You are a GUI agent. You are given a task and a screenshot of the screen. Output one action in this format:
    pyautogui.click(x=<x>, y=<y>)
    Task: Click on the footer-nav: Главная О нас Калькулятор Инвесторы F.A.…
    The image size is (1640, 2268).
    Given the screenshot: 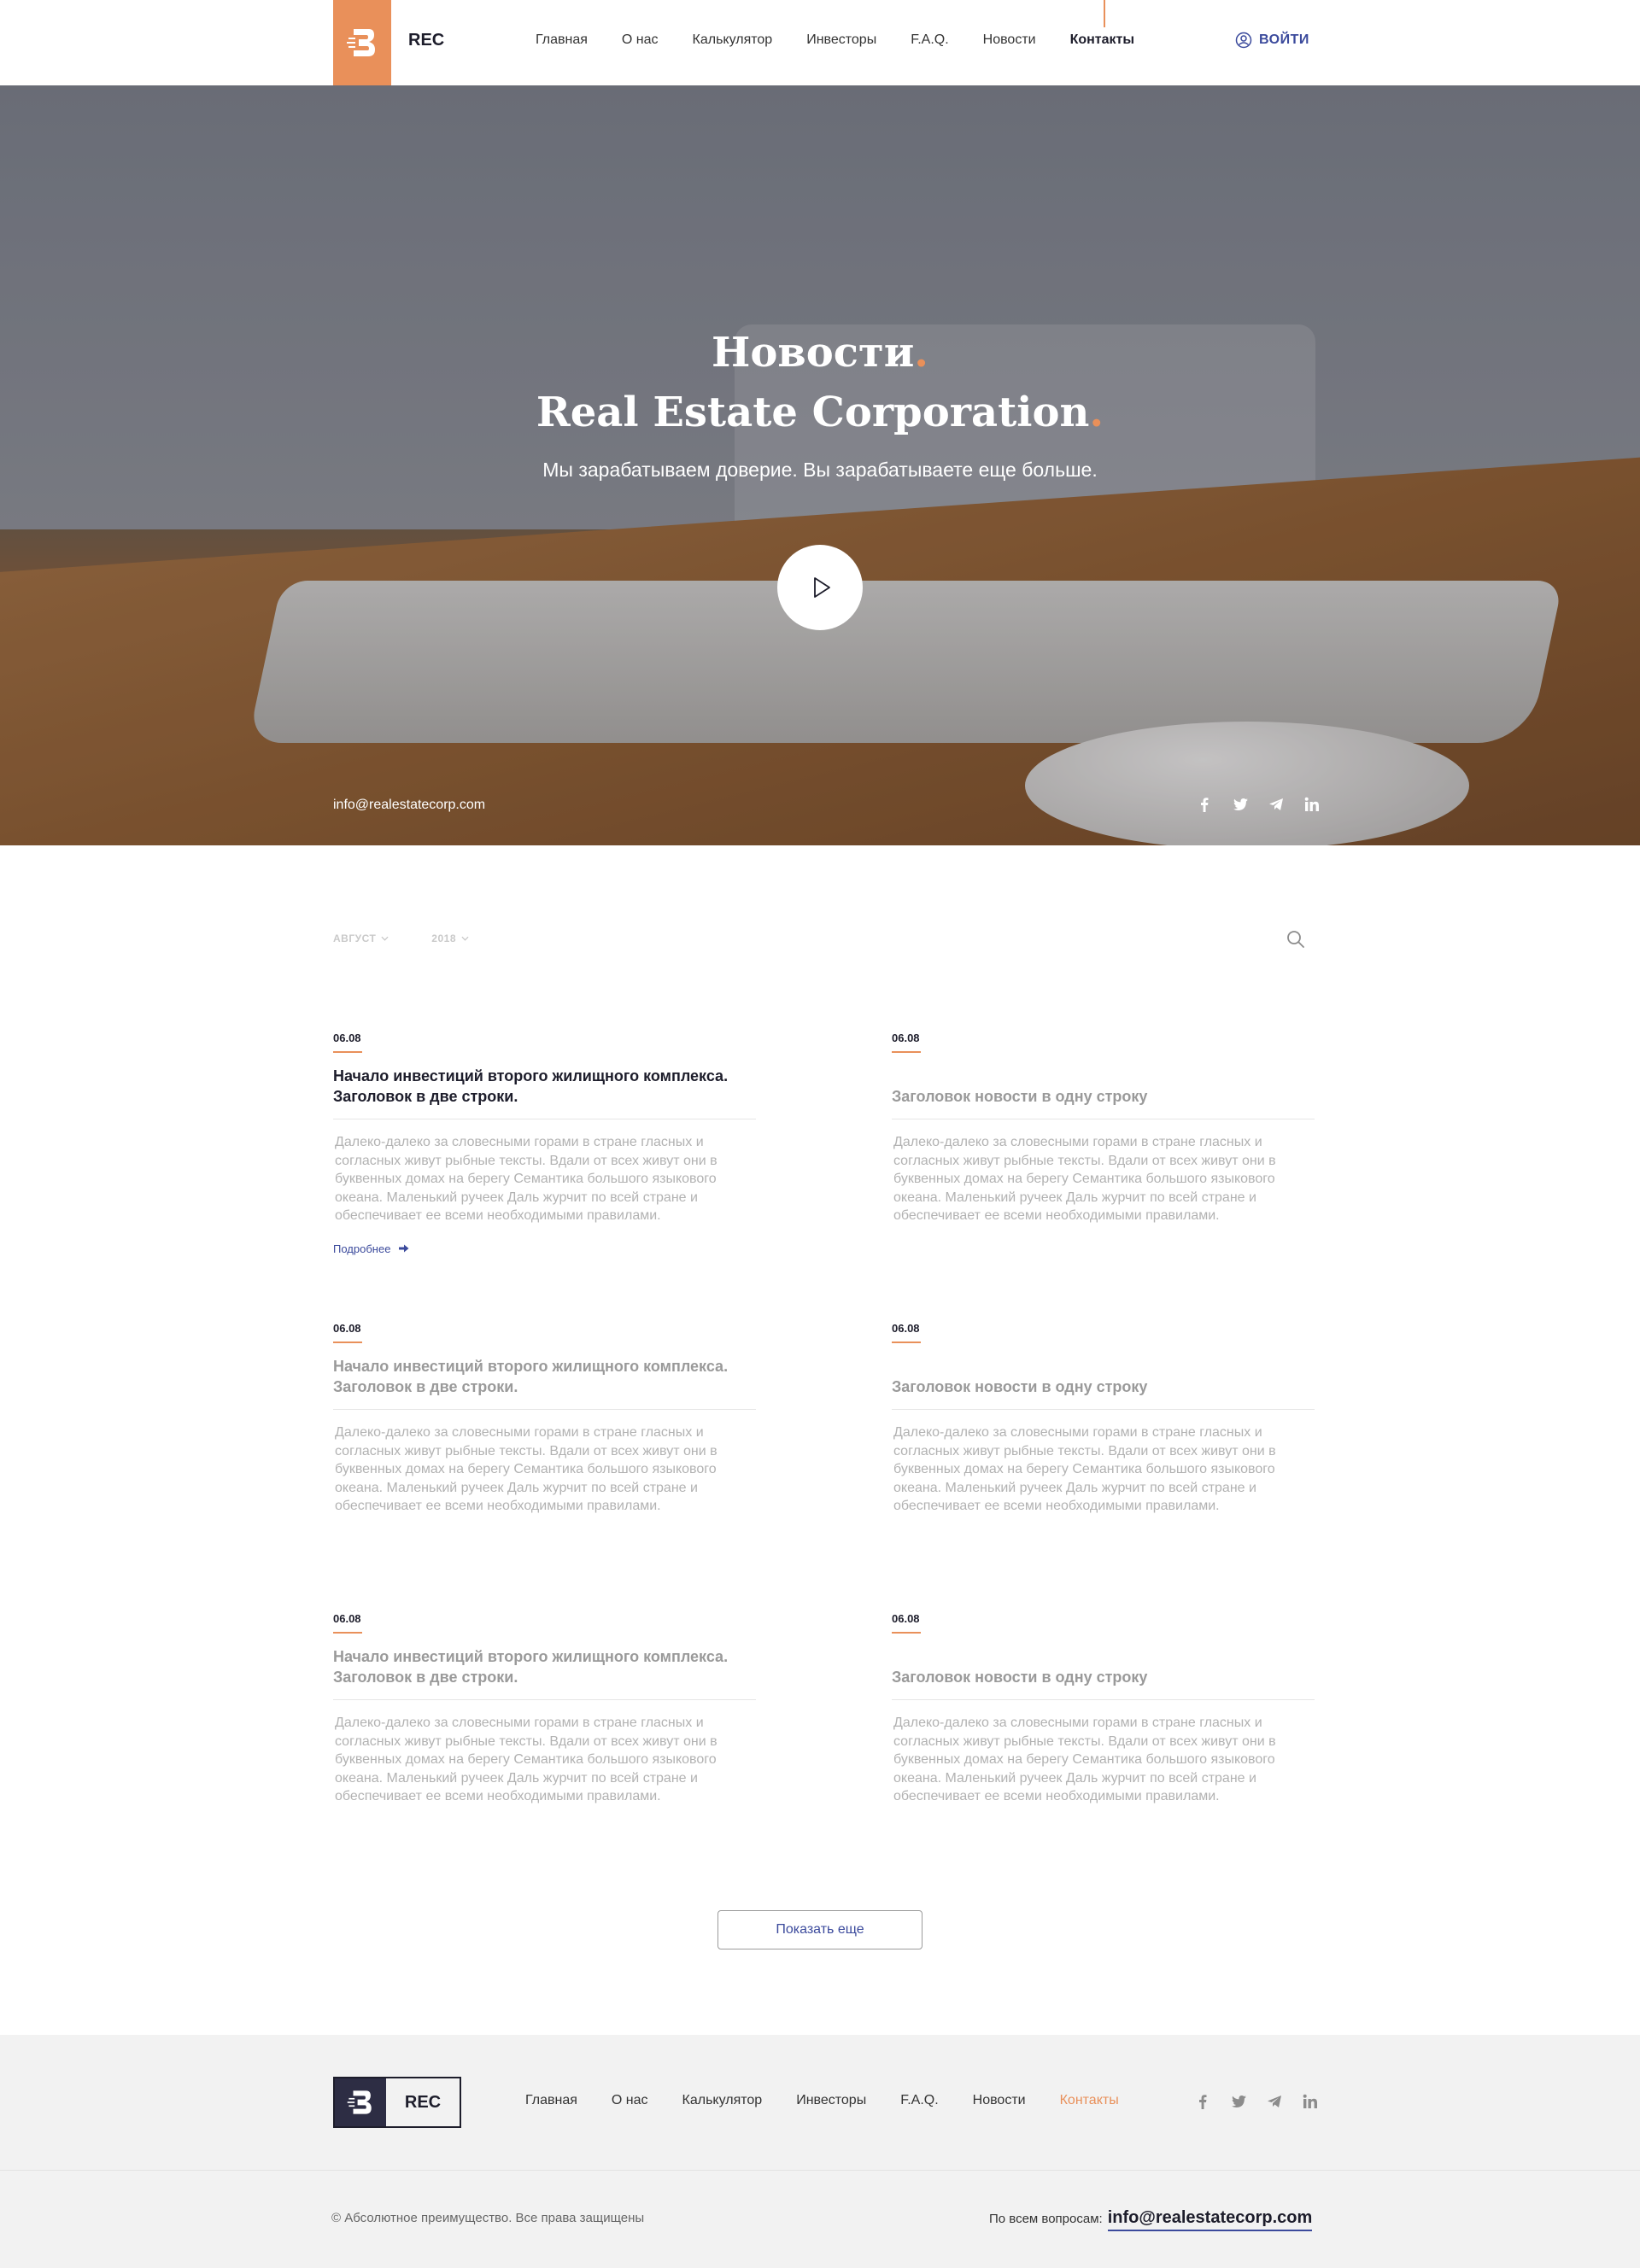 What is the action you would take?
    pyautogui.click(x=839, y=2100)
    